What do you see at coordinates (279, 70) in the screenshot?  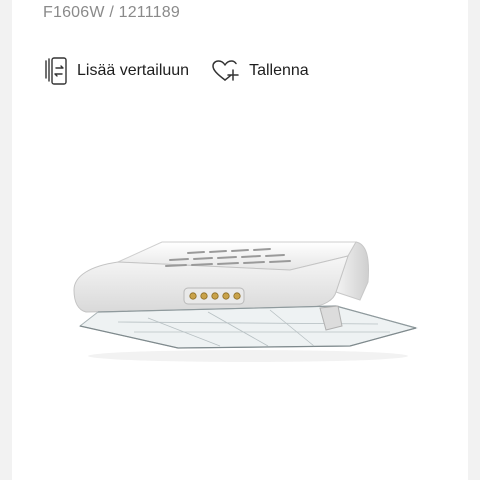 I see `save-label: Tallenna` at bounding box center [279, 70].